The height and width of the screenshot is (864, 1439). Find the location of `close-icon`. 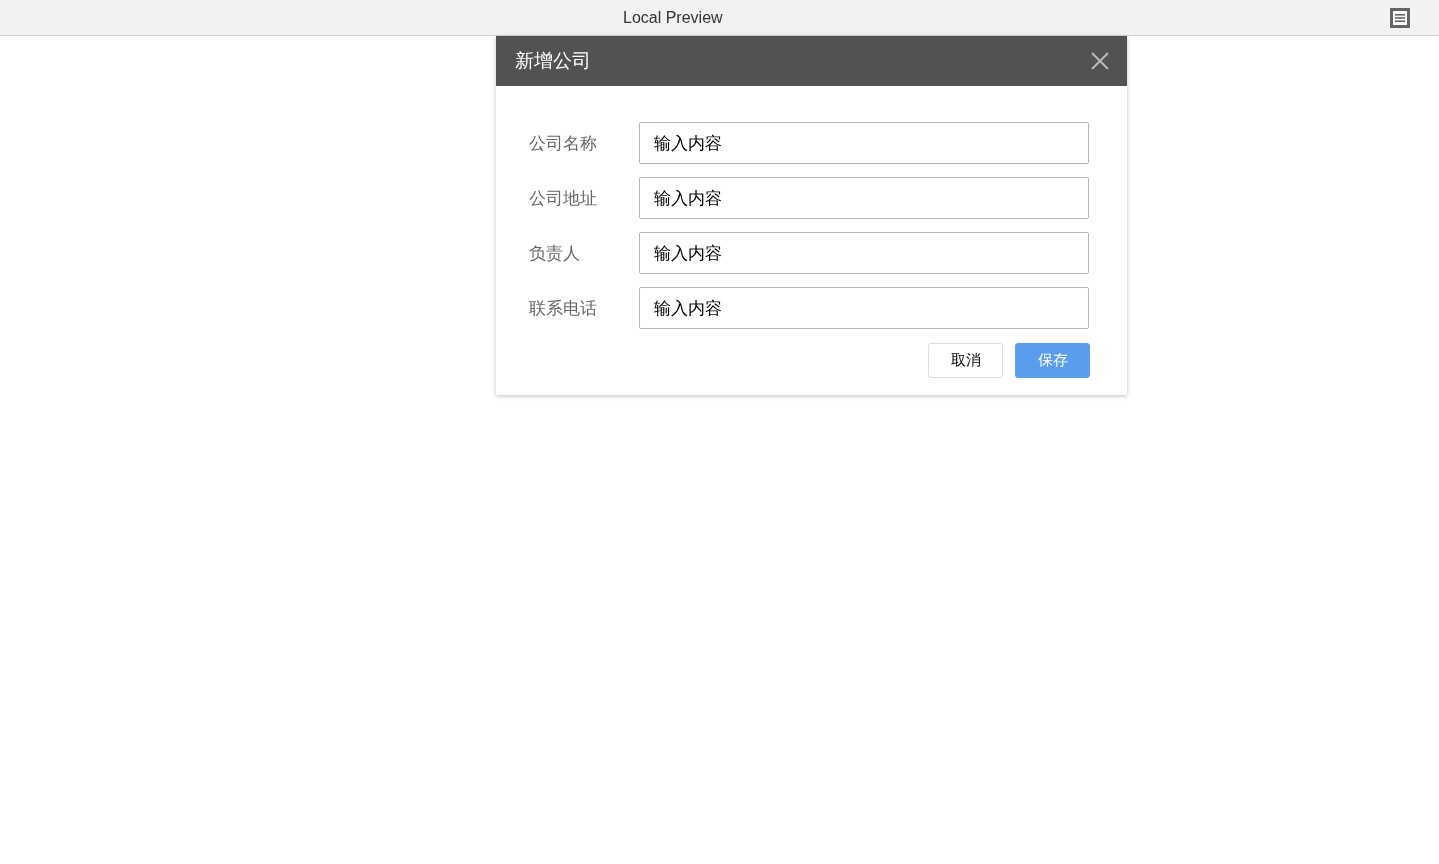

close-icon is located at coordinates (1100, 61).